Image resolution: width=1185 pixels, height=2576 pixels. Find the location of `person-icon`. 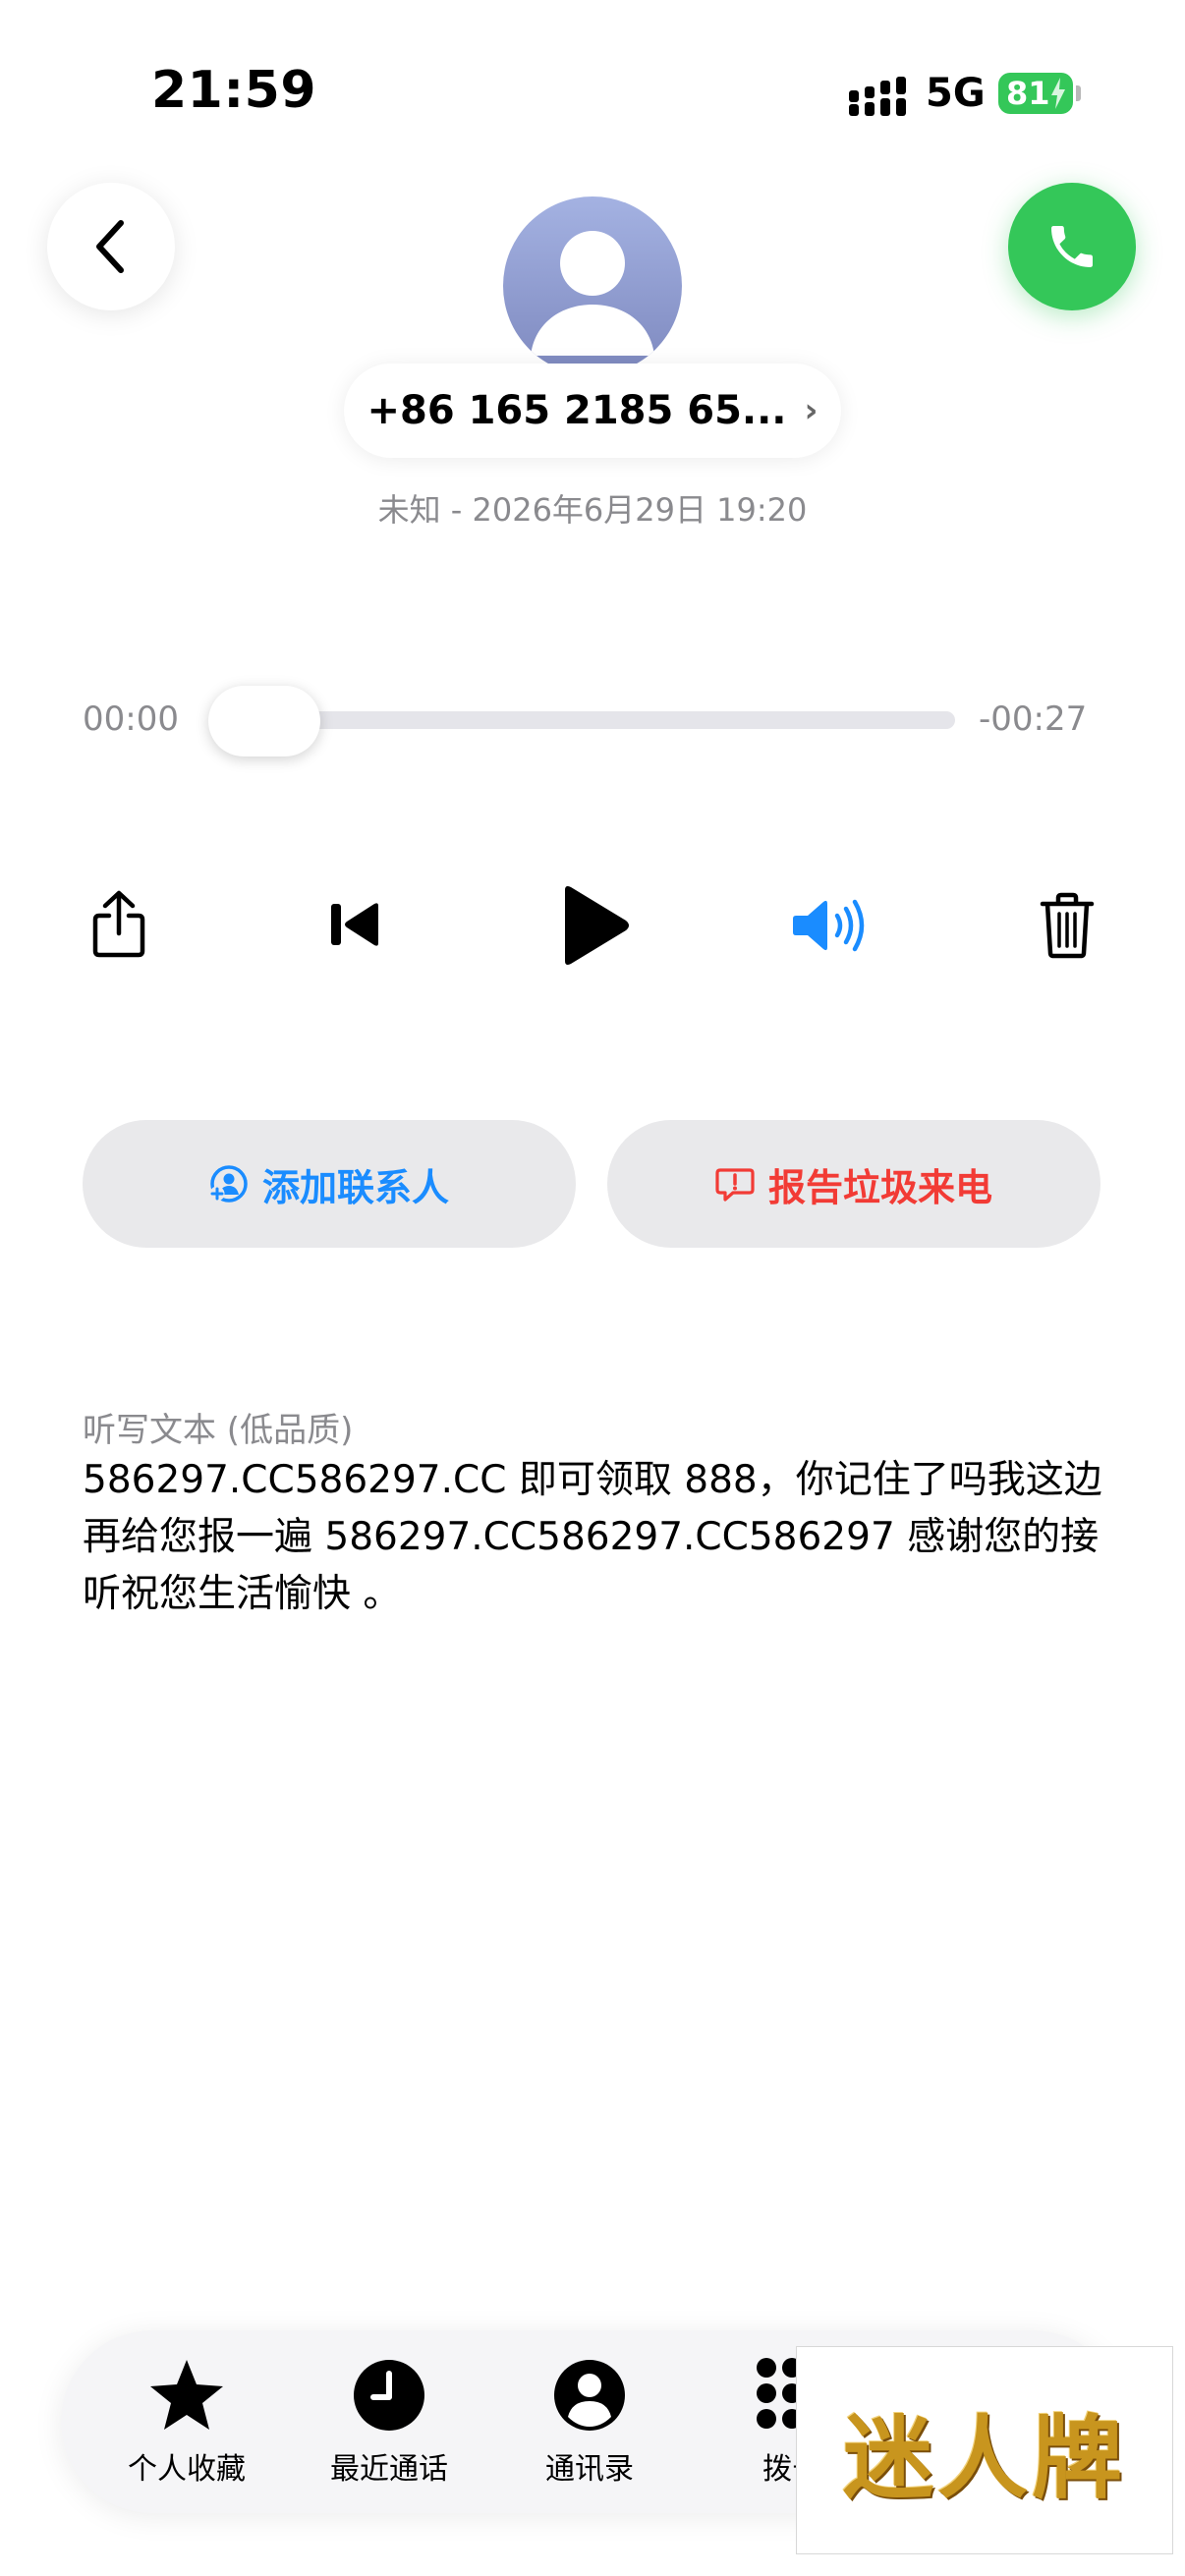

person-icon is located at coordinates (590, 2395).